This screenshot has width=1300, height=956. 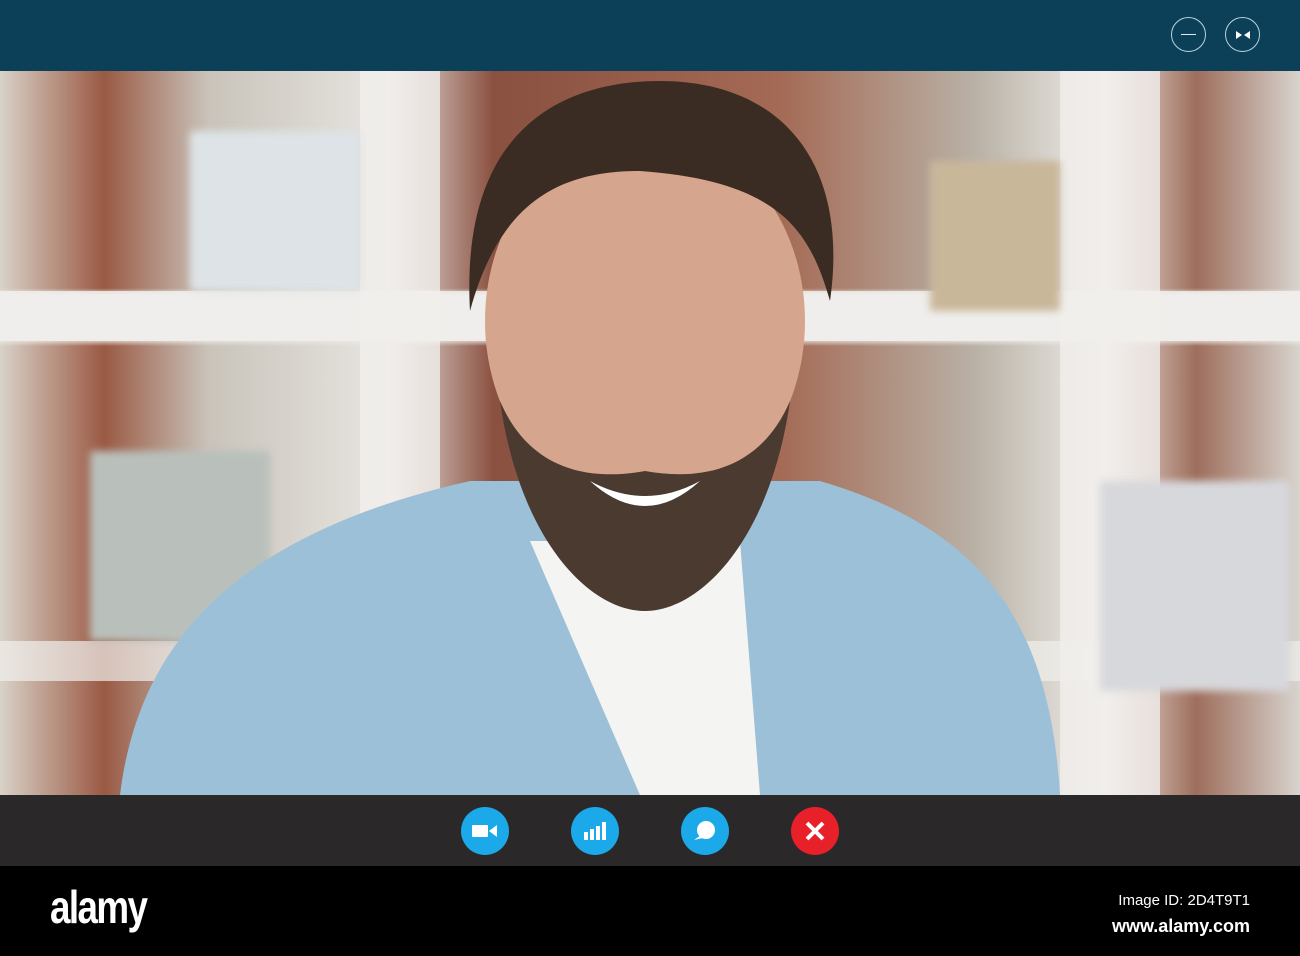 I want to click on collapse-arrows-icon, so click(x=1242, y=34).